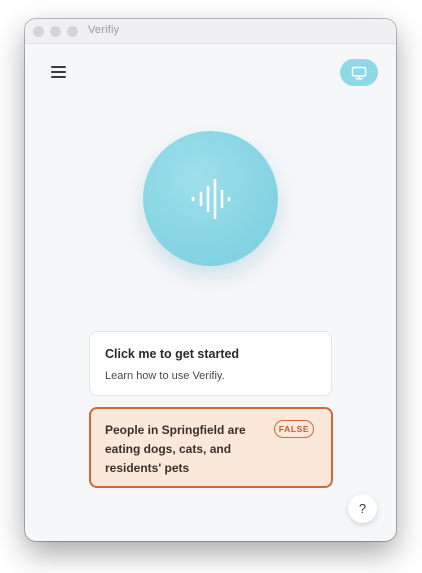 This screenshot has height=573, width=422. Describe the element at coordinates (210, 31) in the screenshot. I see `title-bar: Verifiy` at that location.